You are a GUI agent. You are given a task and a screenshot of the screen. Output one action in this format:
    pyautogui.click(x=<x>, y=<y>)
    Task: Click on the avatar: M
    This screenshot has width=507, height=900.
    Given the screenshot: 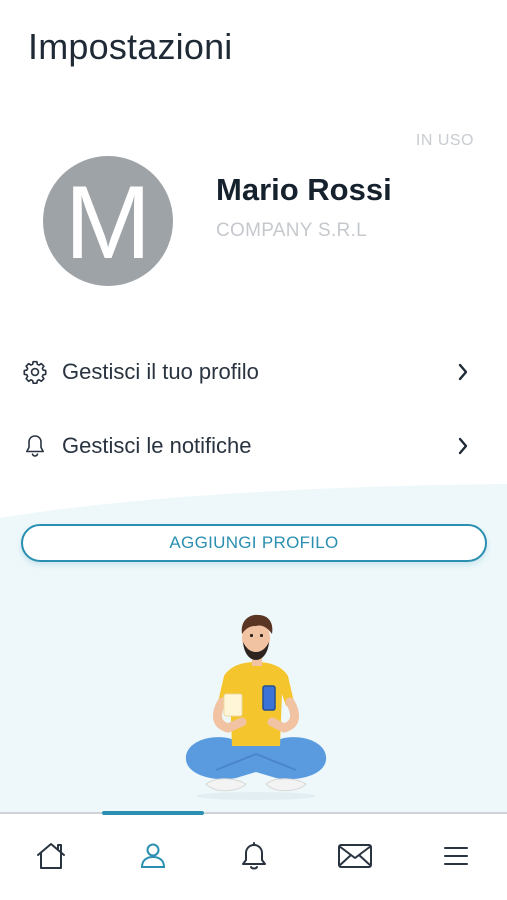 What is the action you would take?
    pyautogui.click(x=108, y=221)
    